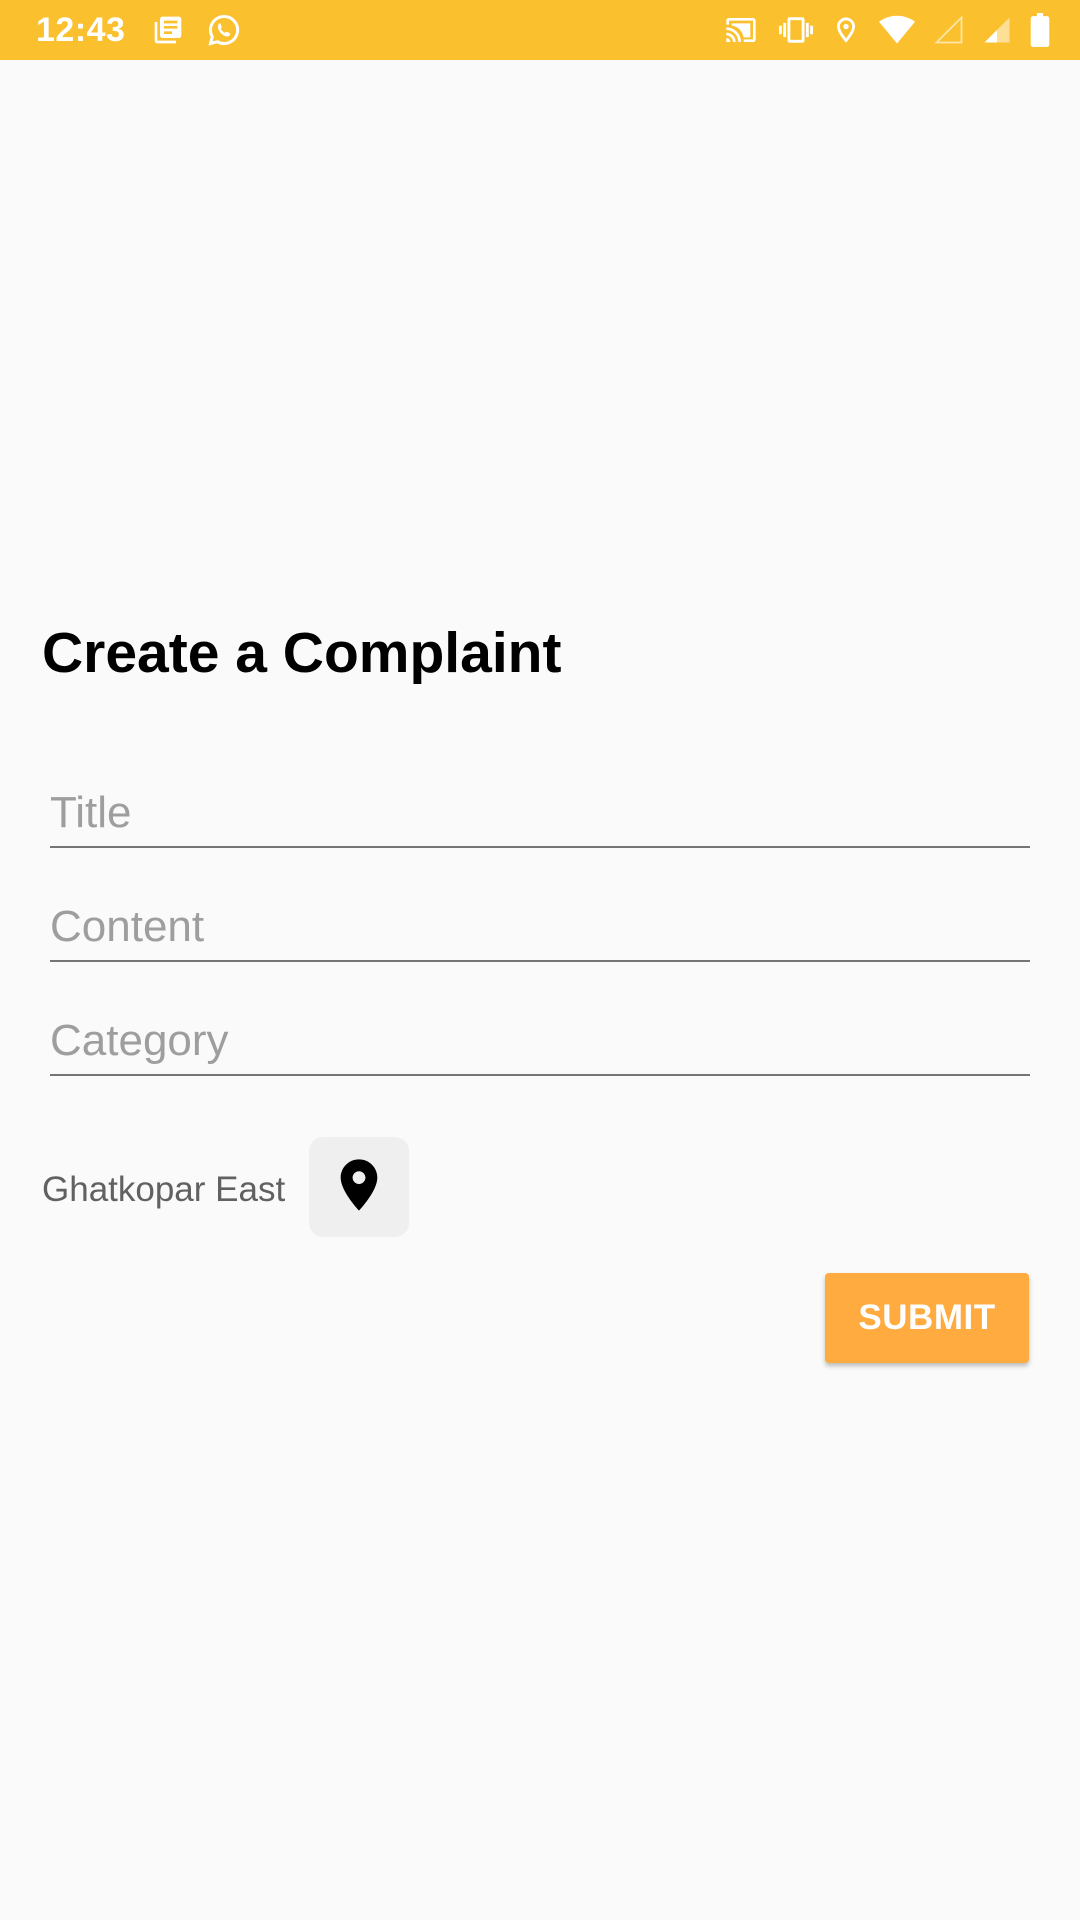  What do you see at coordinates (168, 30) in the screenshot?
I see `news-icon` at bounding box center [168, 30].